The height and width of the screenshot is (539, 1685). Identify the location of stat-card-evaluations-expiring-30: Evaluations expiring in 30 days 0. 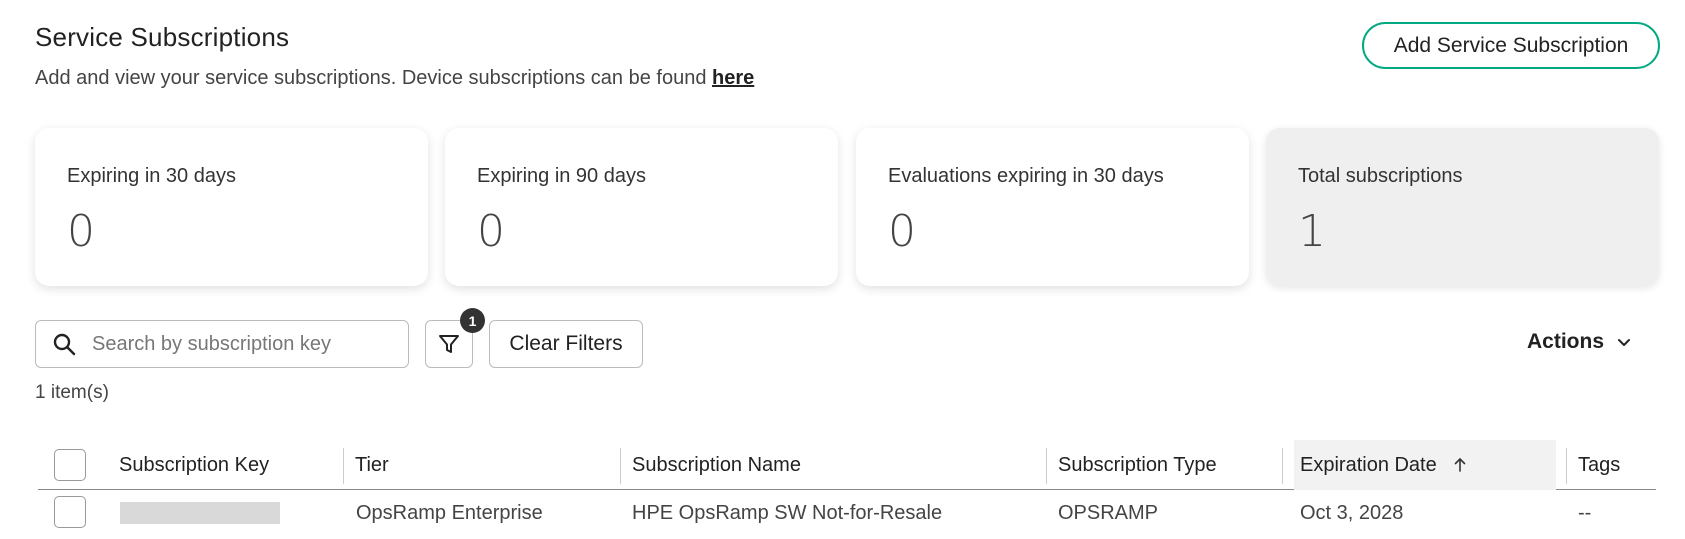
(1052, 207).